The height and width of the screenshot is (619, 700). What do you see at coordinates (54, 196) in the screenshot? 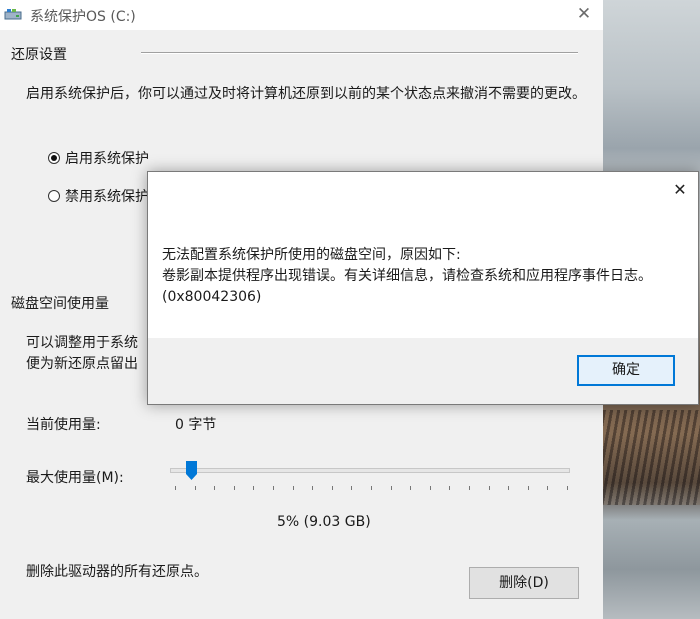
I see `radio-disable` at bounding box center [54, 196].